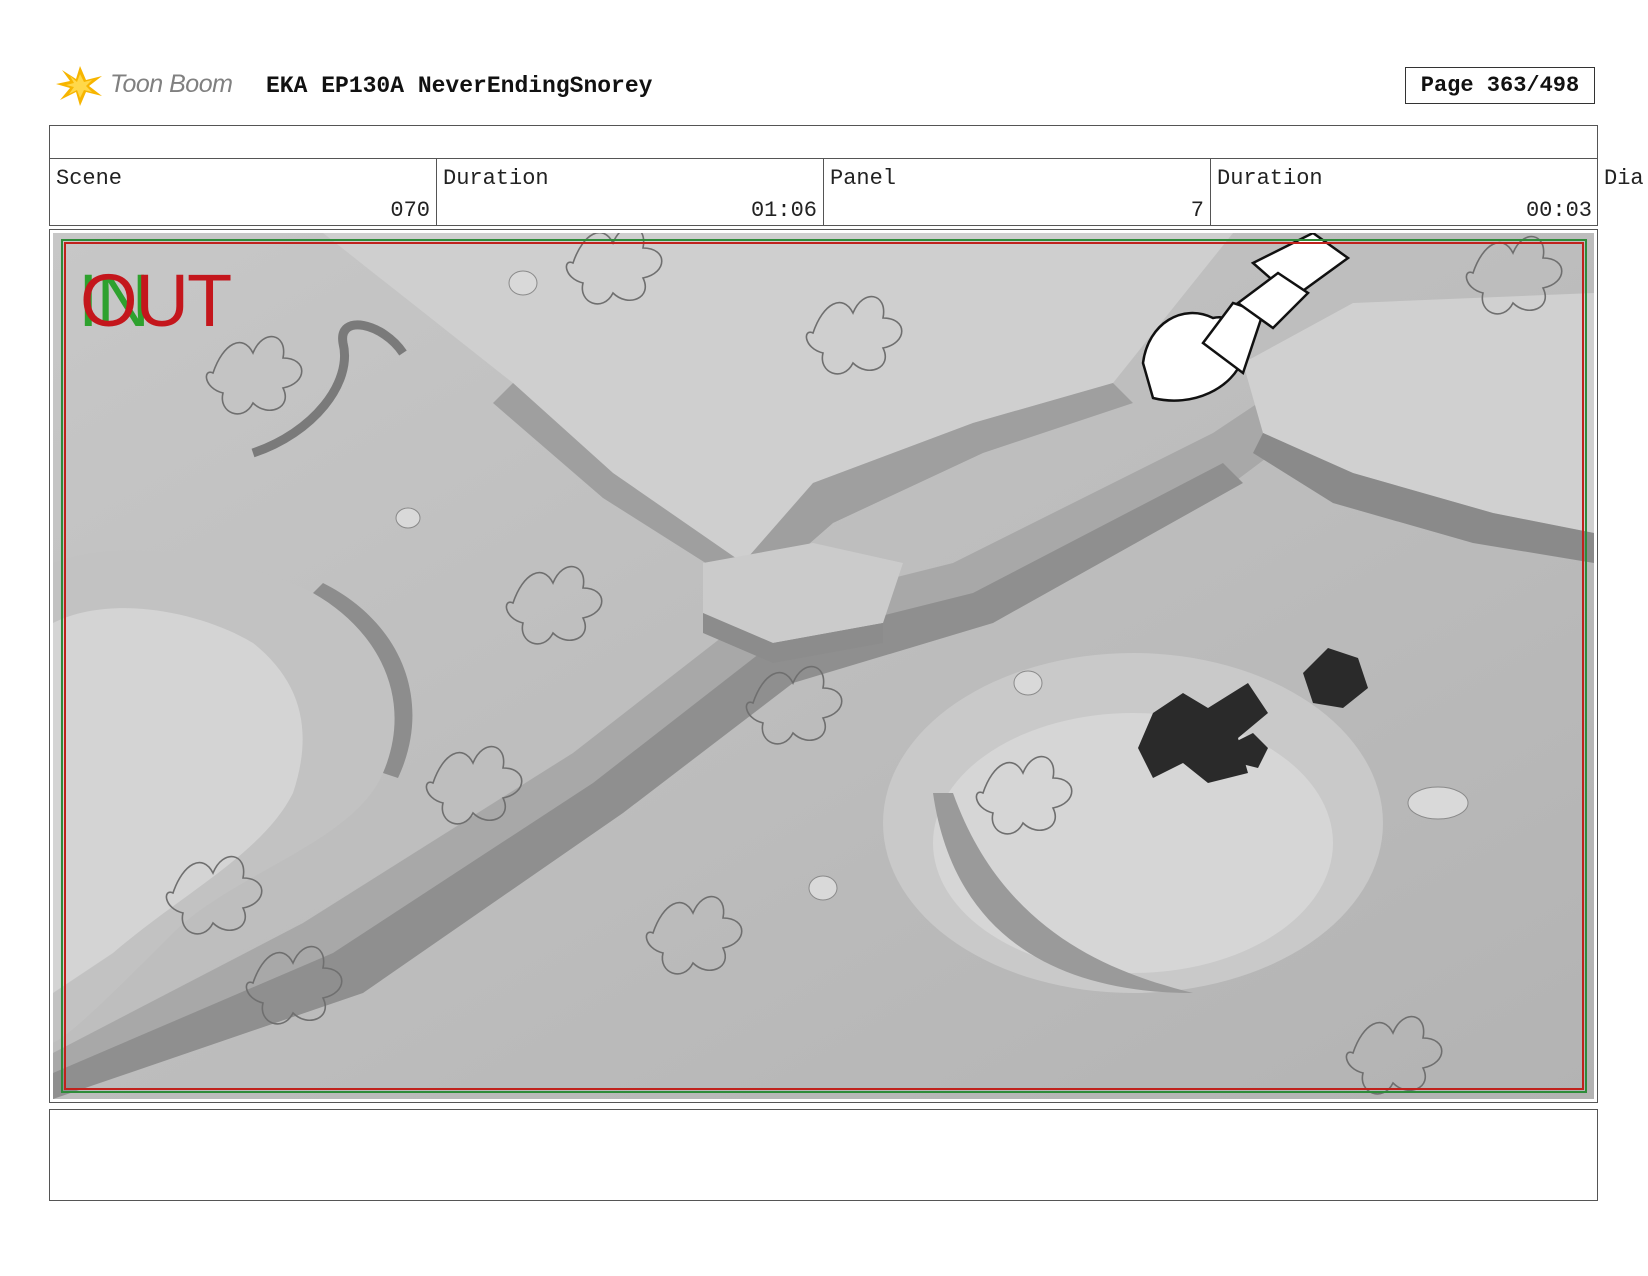  I want to click on panel-label: Panel, so click(863, 178).